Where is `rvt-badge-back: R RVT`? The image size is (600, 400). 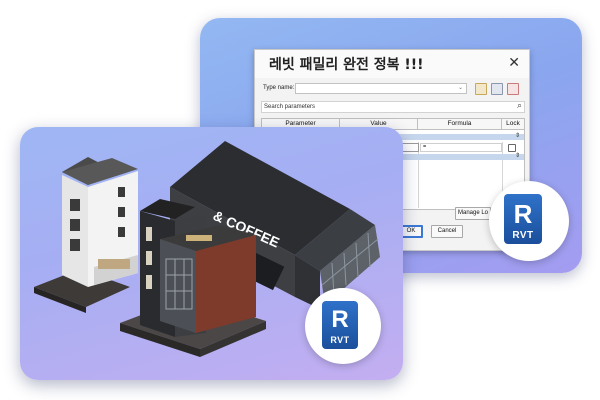 rvt-badge-back: R RVT is located at coordinates (529, 221).